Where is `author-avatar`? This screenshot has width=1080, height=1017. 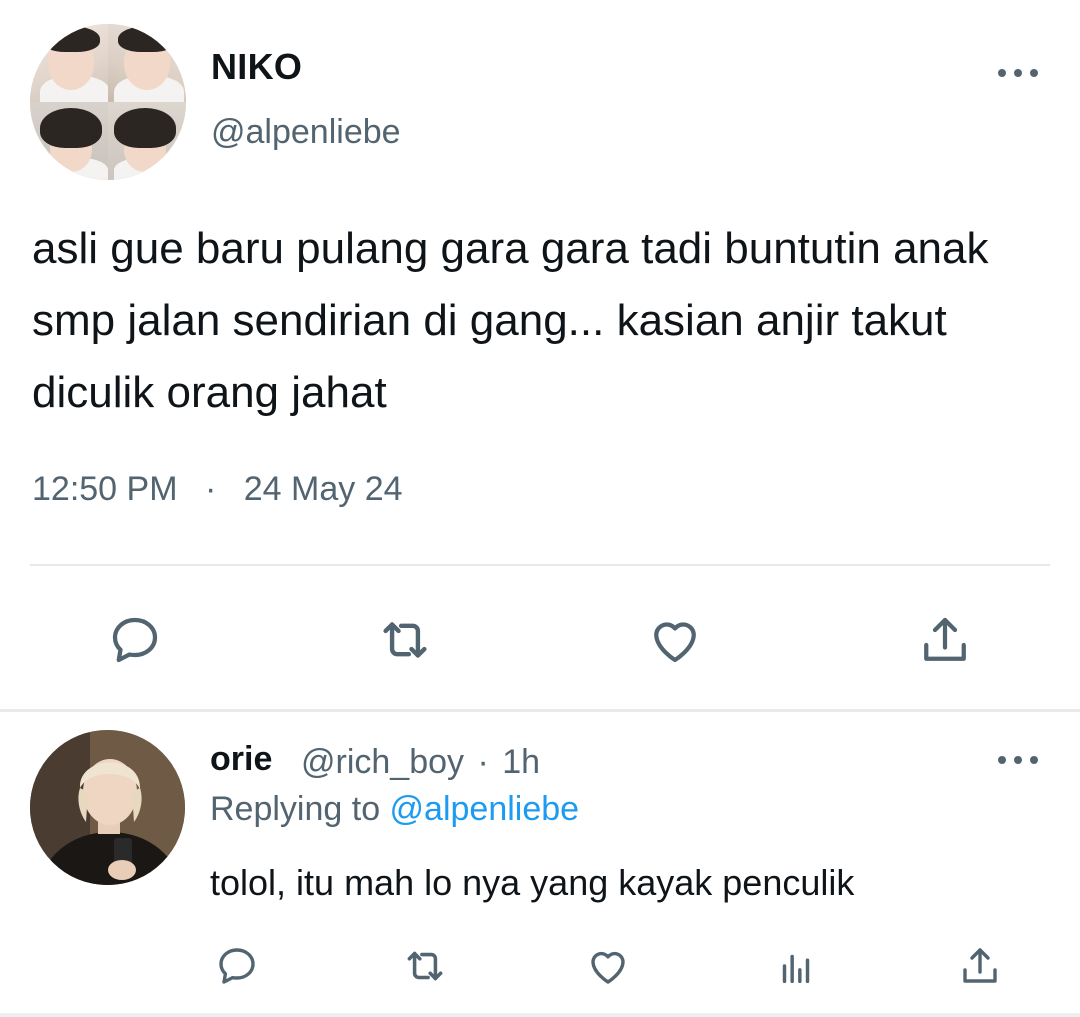
author-avatar is located at coordinates (108, 102).